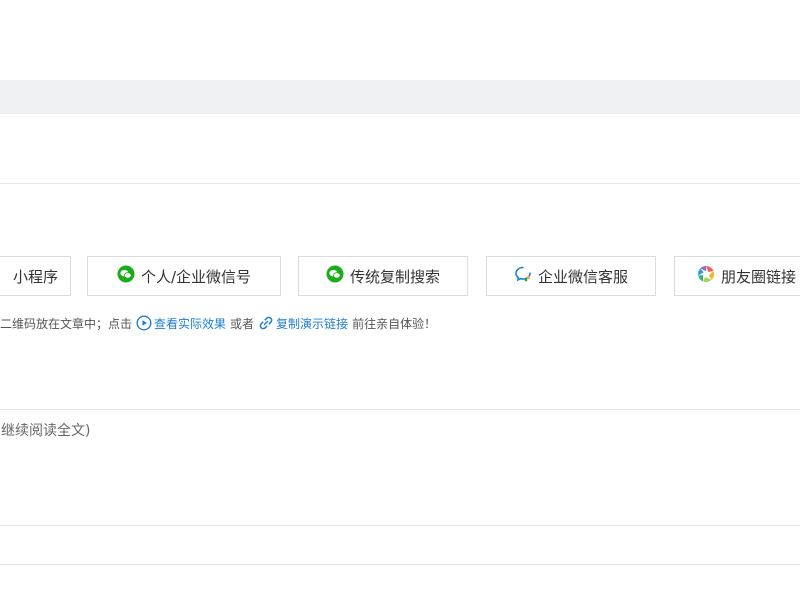 The width and height of the screenshot is (800, 600). What do you see at coordinates (706, 276) in the screenshot?
I see `moments-aperture-icon` at bounding box center [706, 276].